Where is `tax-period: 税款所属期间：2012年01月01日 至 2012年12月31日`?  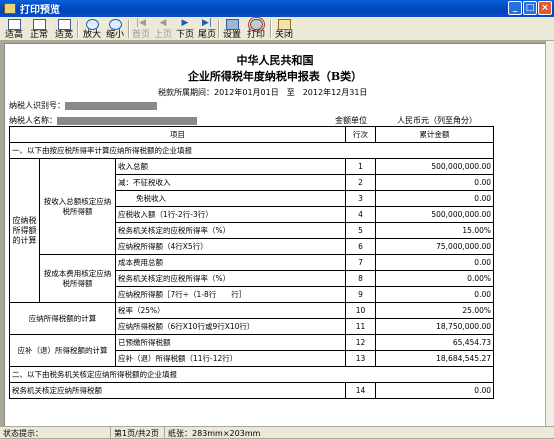 tax-period: 税款所属期间：2012年01月01日 至 2012年12月31日 is located at coordinates (262, 92).